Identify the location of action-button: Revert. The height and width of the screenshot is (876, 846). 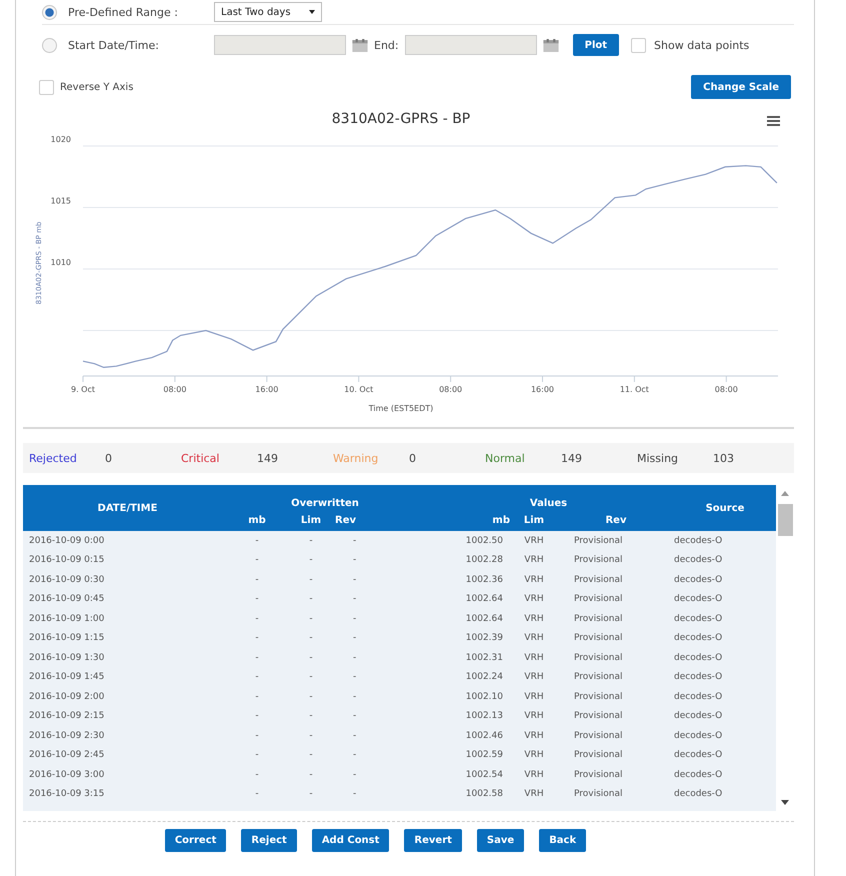
(433, 840).